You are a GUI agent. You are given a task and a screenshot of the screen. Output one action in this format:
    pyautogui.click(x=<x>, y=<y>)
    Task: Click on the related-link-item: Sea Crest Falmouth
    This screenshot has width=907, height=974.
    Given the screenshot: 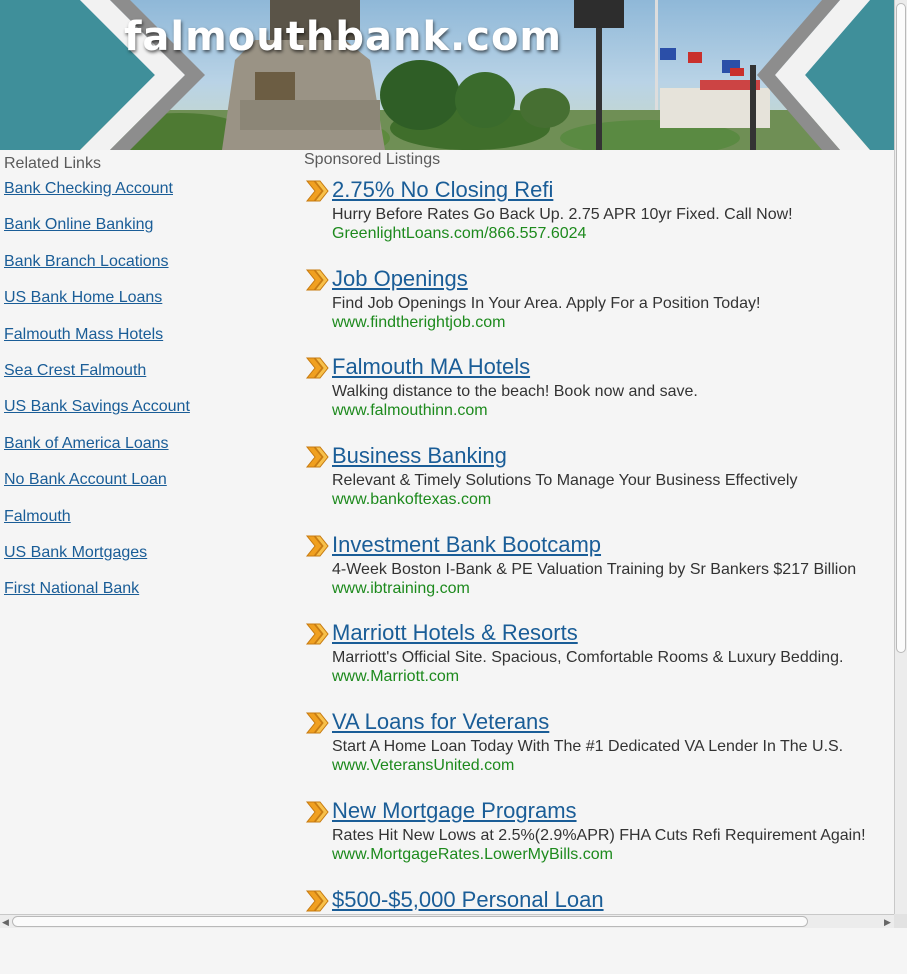 What is the action you would take?
    pyautogui.click(x=97, y=380)
    